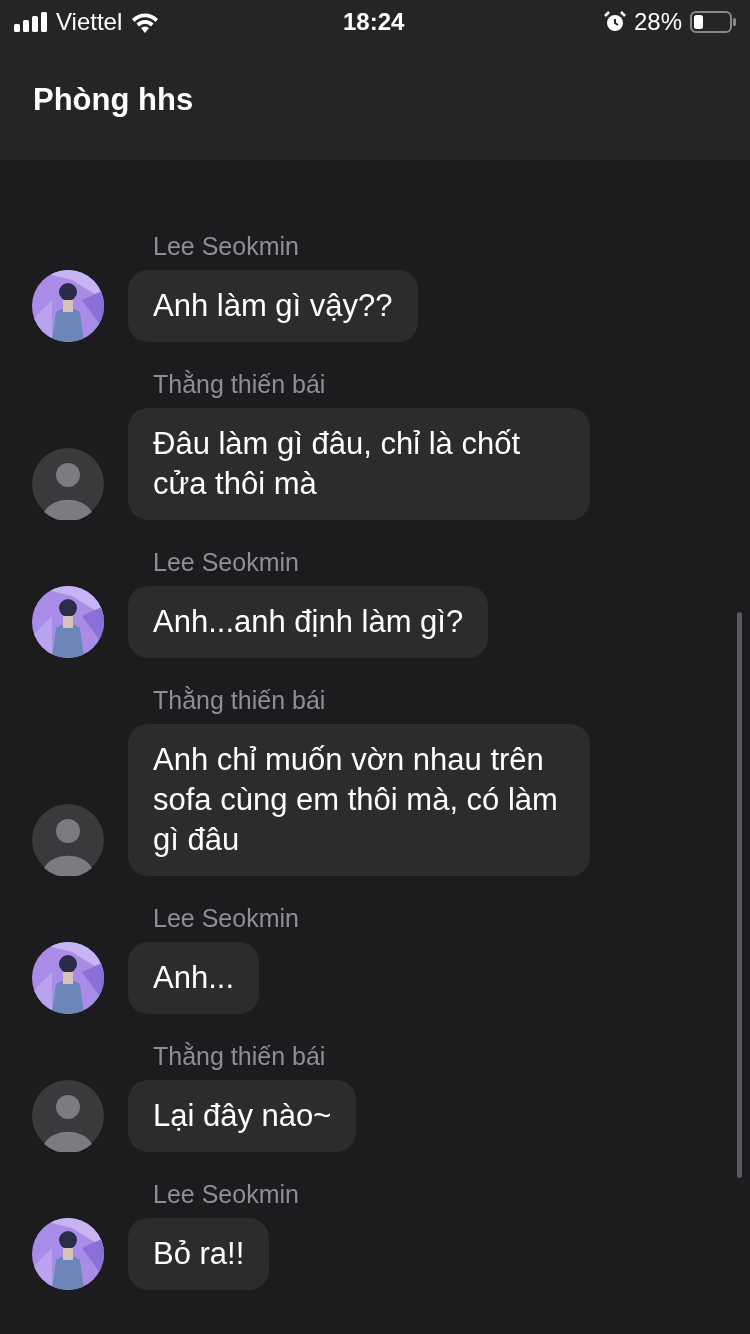 This screenshot has width=750, height=1334. I want to click on message-bubble: Anh chỉ muốn vờn nhau trên sofa cùng em thôi mà, có làm gì đâu, so click(359, 800).